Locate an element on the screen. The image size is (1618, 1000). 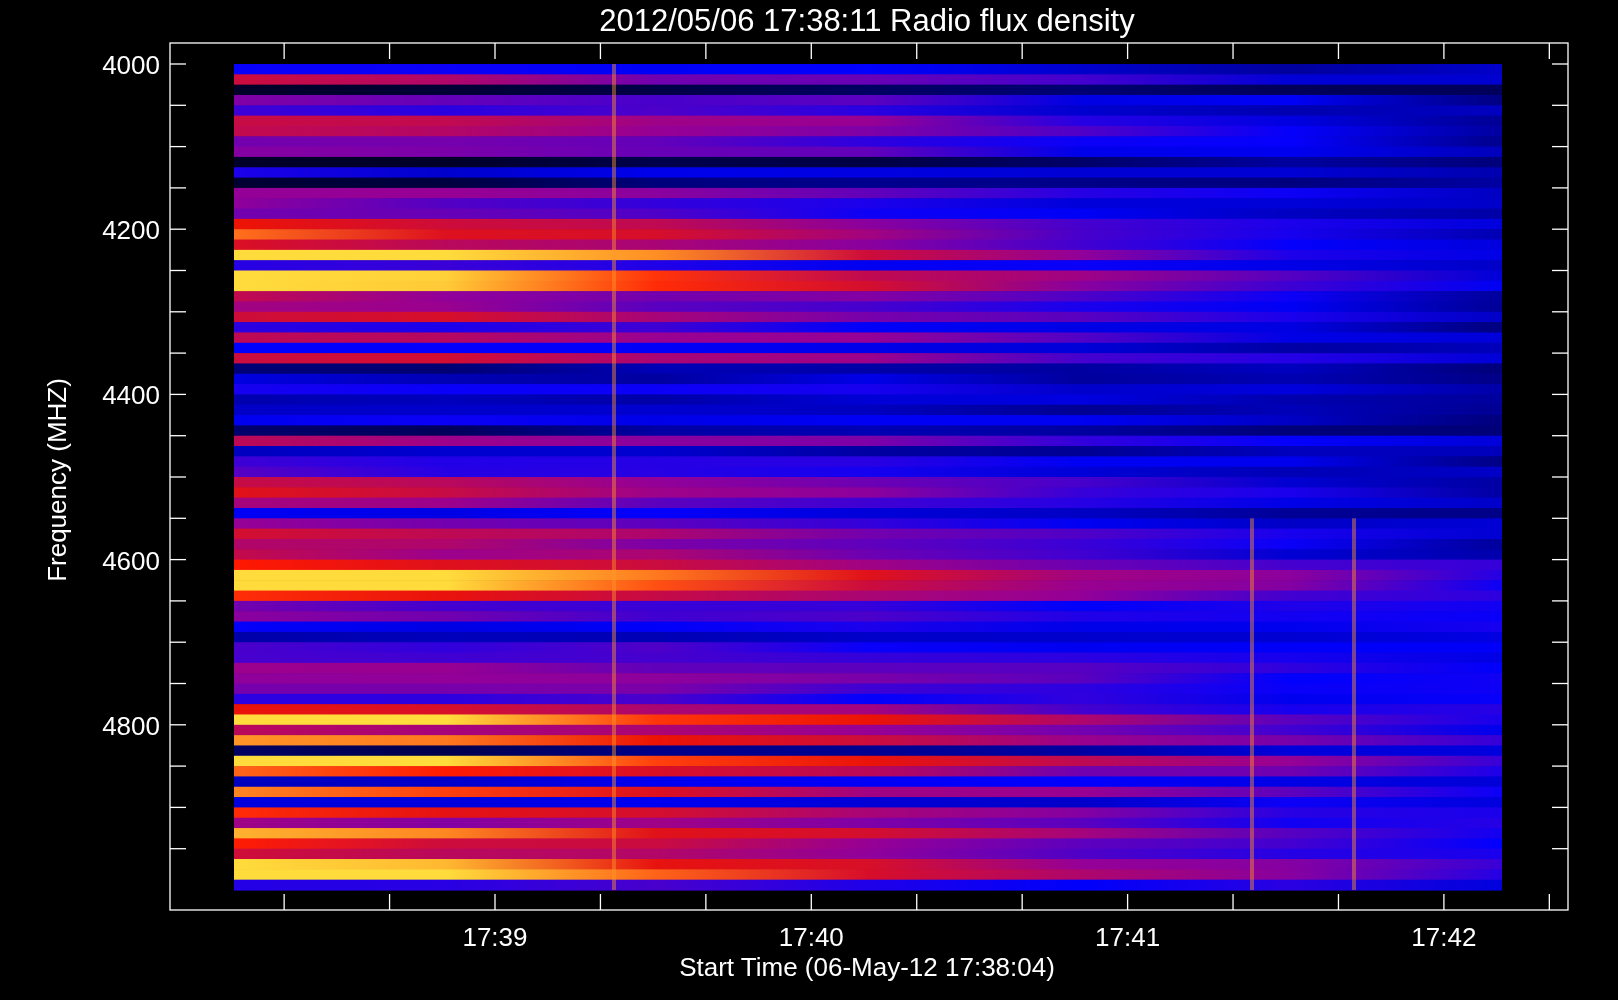
tick-label: 4200 is located at coordinates (131, 230).